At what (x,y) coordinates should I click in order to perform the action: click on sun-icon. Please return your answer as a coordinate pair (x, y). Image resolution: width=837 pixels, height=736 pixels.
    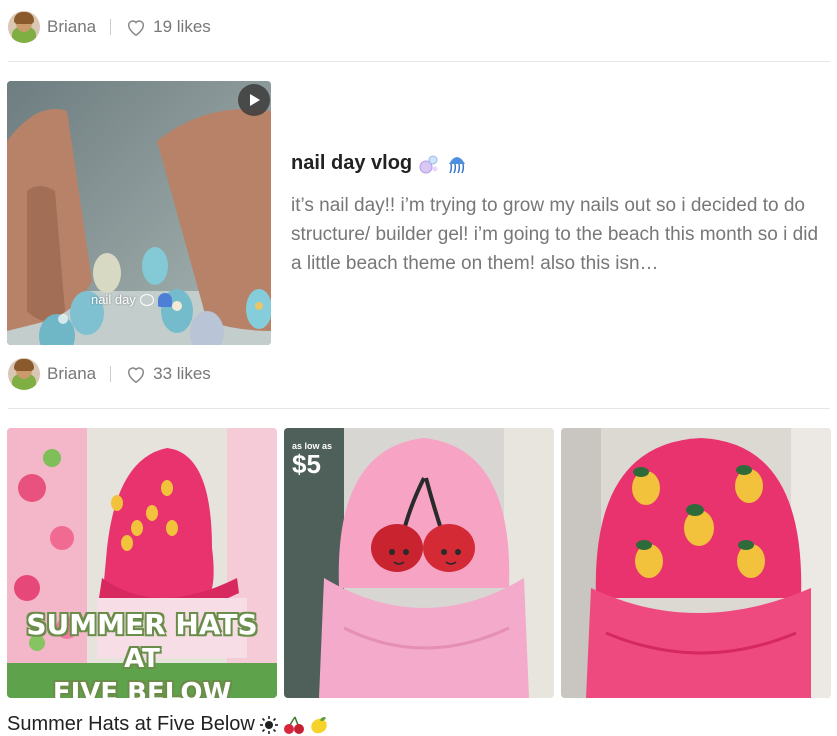
    Looking at the image, I should click on (268, 724).